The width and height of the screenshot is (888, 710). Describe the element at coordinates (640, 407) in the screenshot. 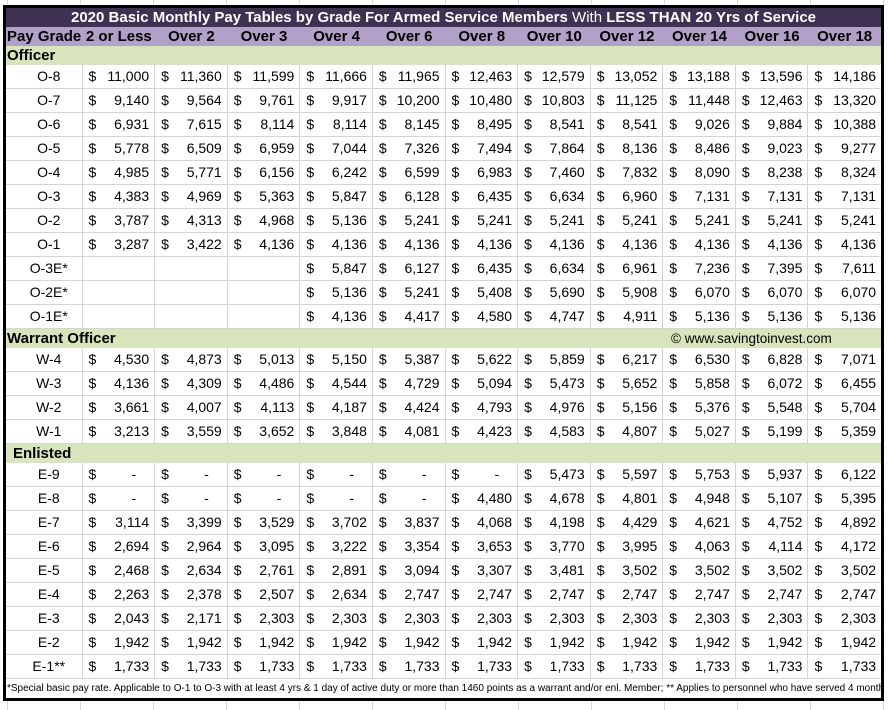

I see `pay-amount: 5,156` at that location.